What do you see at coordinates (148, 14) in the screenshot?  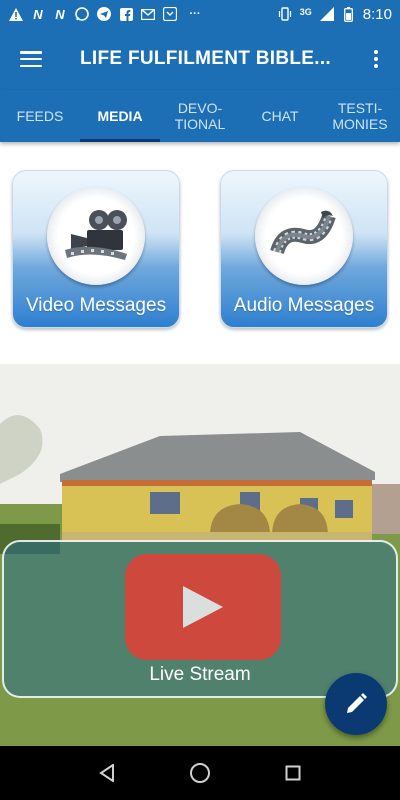 I see `gmail-icon` at bounding box center [148, 14].